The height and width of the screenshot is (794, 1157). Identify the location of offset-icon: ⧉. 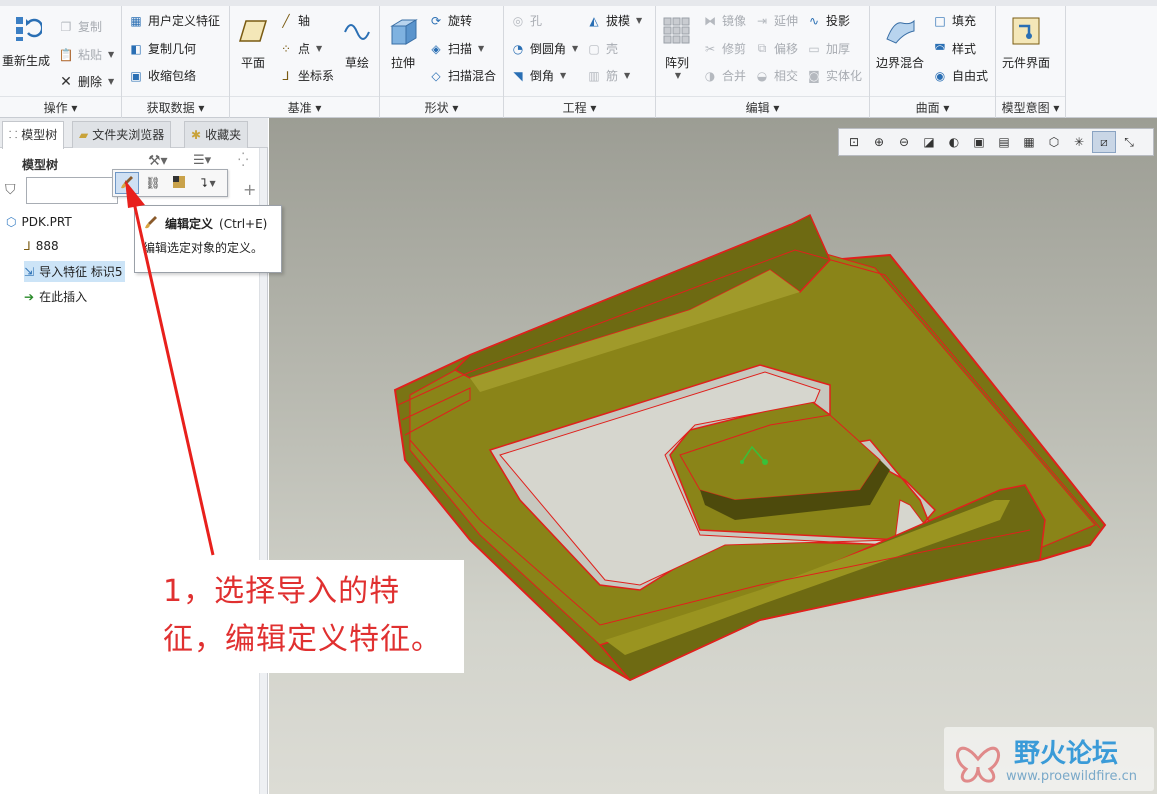
(762, 48).